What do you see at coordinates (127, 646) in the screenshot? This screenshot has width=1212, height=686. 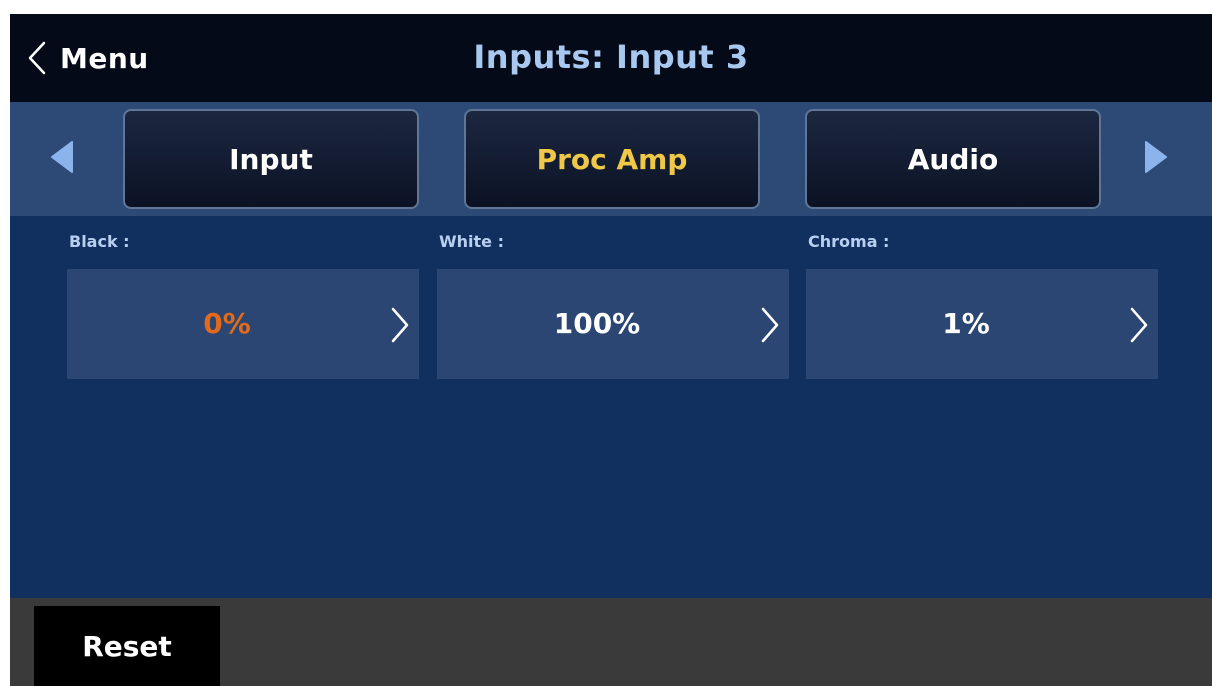 I see `reset-button: Reset` at bounding box center [127, 646].